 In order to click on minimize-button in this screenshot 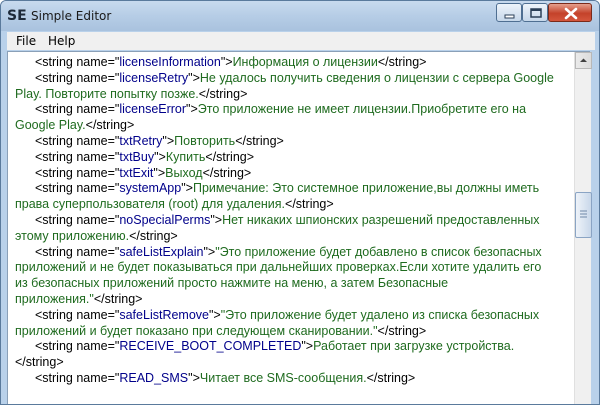, I will do `click(509, 12)`.